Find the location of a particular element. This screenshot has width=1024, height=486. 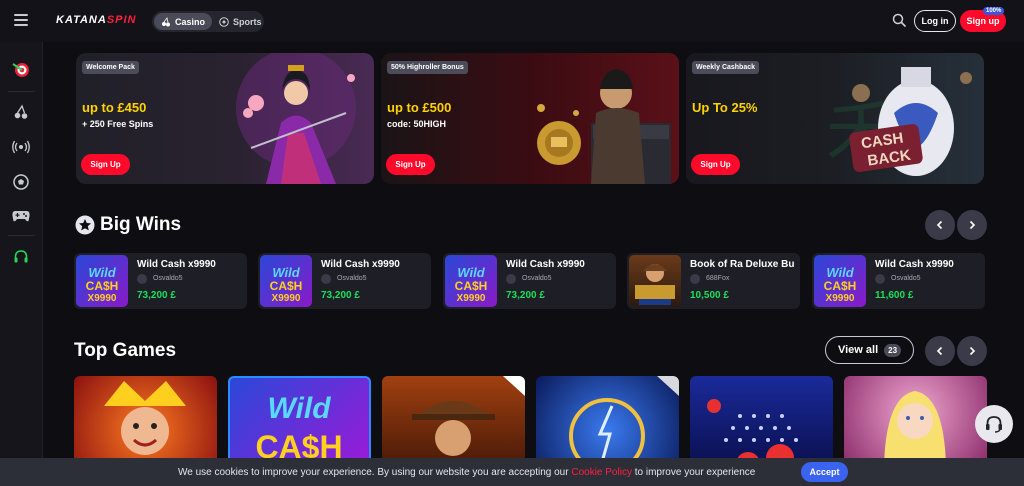

promo-subtext: + 250 Free Spins is located at coordinates (118, 124).